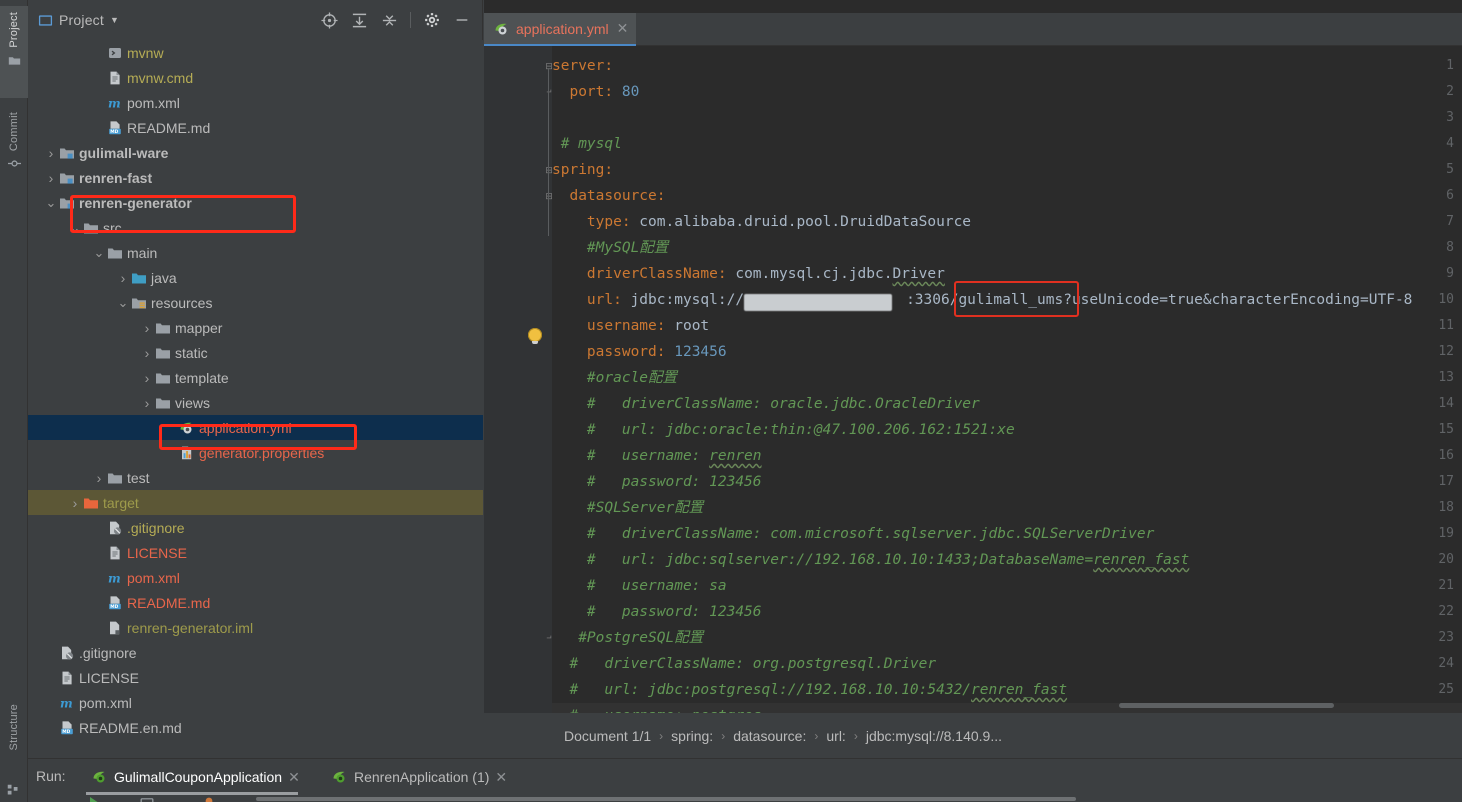 This screenshot has width=1462, height=802. I want to click on breadcrumb-item: datasource:, so click(769, 736).